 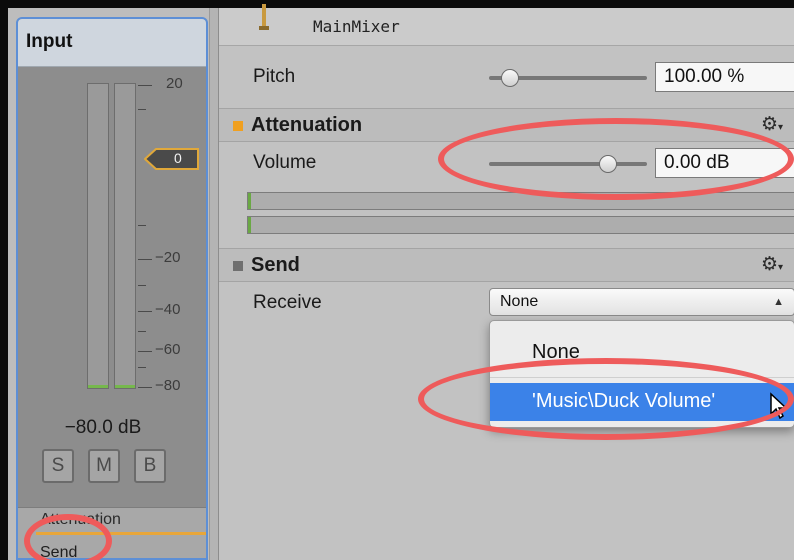 I want to click on level-meter-right, so click(x=125, y=236).